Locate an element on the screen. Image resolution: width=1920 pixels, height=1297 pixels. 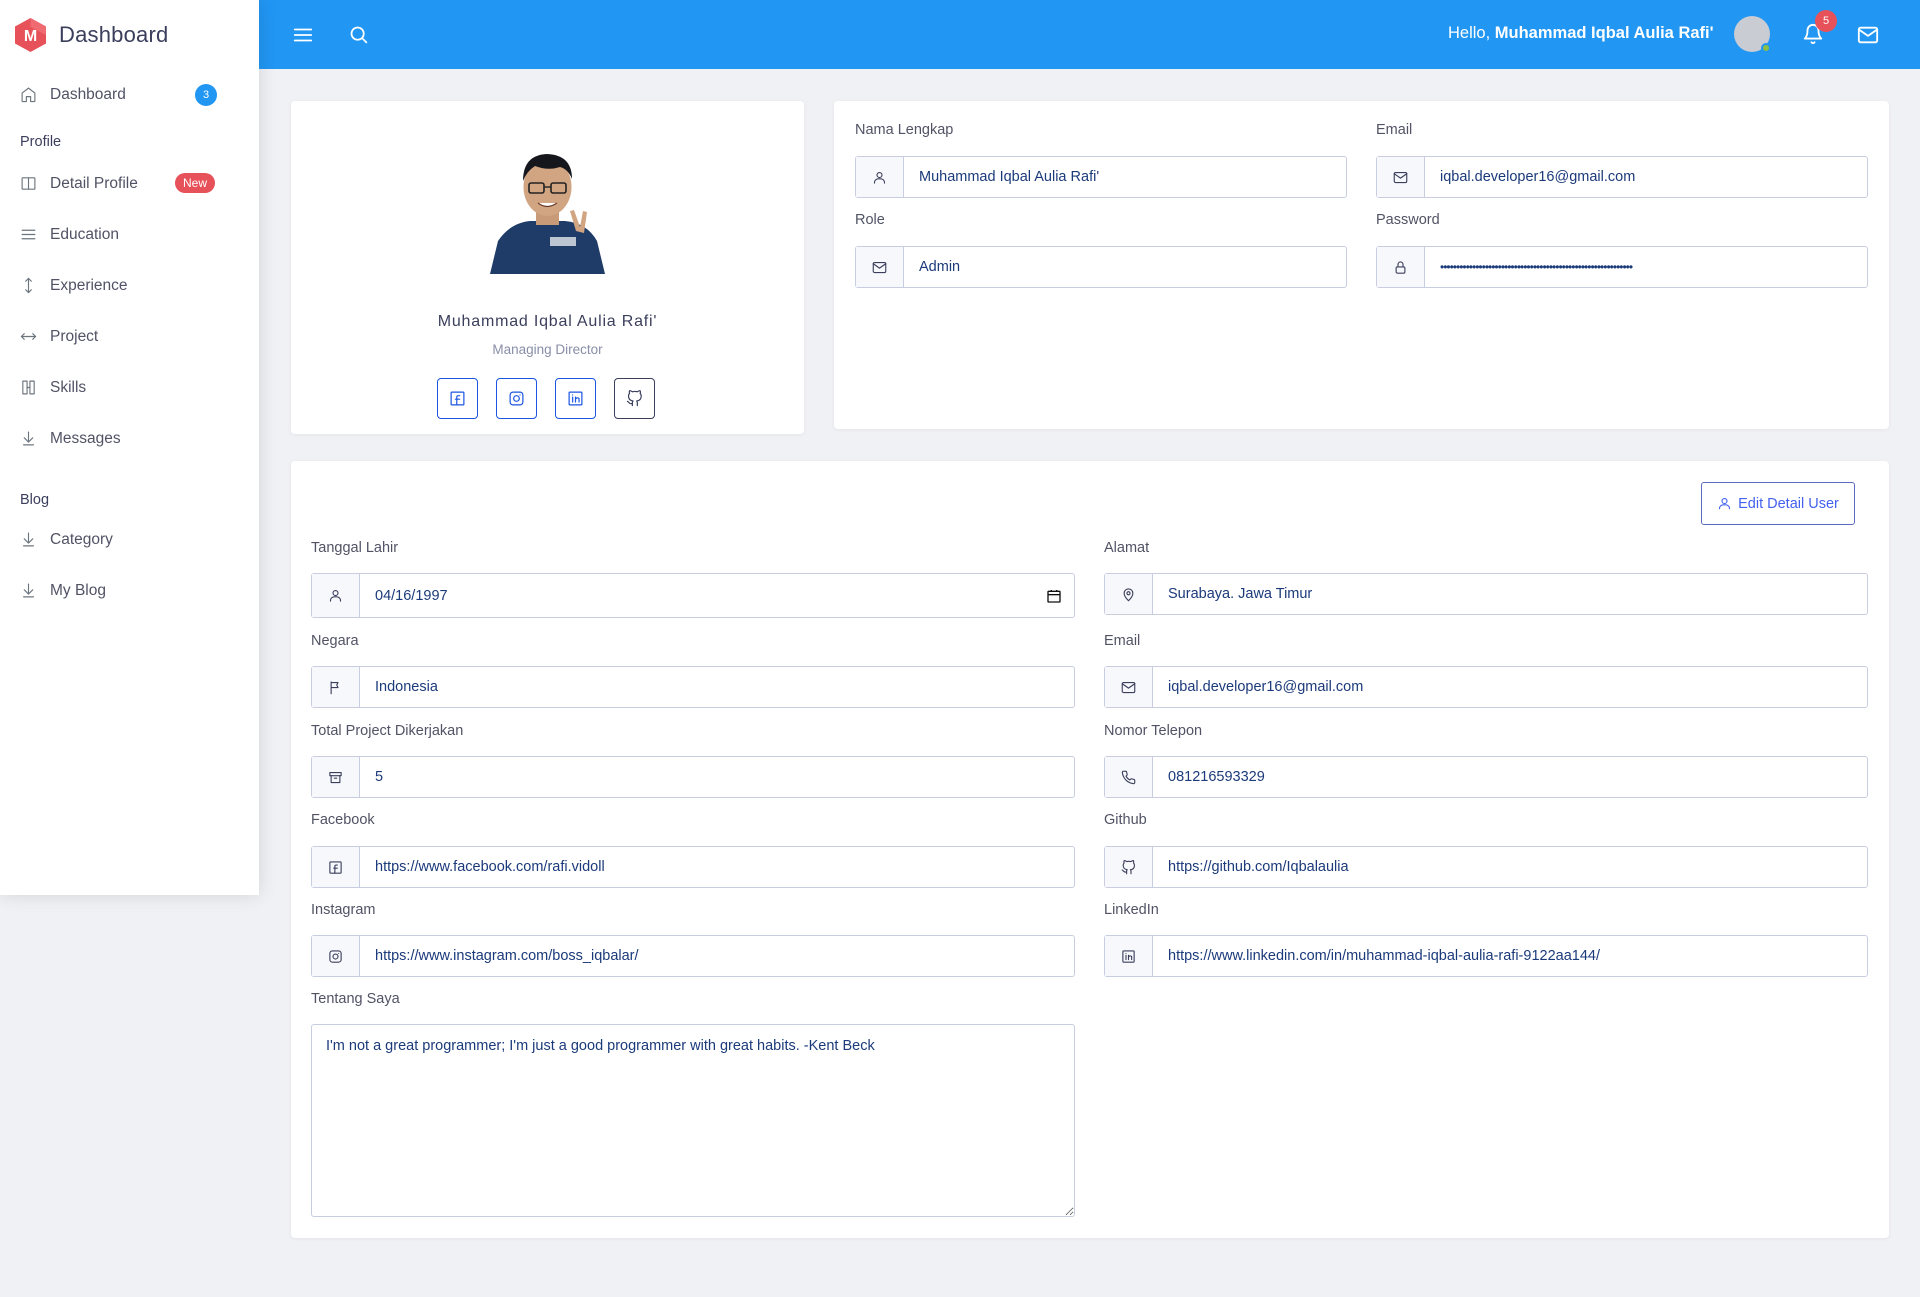
address-label: Alamat is located at coordinates (1127, 548).